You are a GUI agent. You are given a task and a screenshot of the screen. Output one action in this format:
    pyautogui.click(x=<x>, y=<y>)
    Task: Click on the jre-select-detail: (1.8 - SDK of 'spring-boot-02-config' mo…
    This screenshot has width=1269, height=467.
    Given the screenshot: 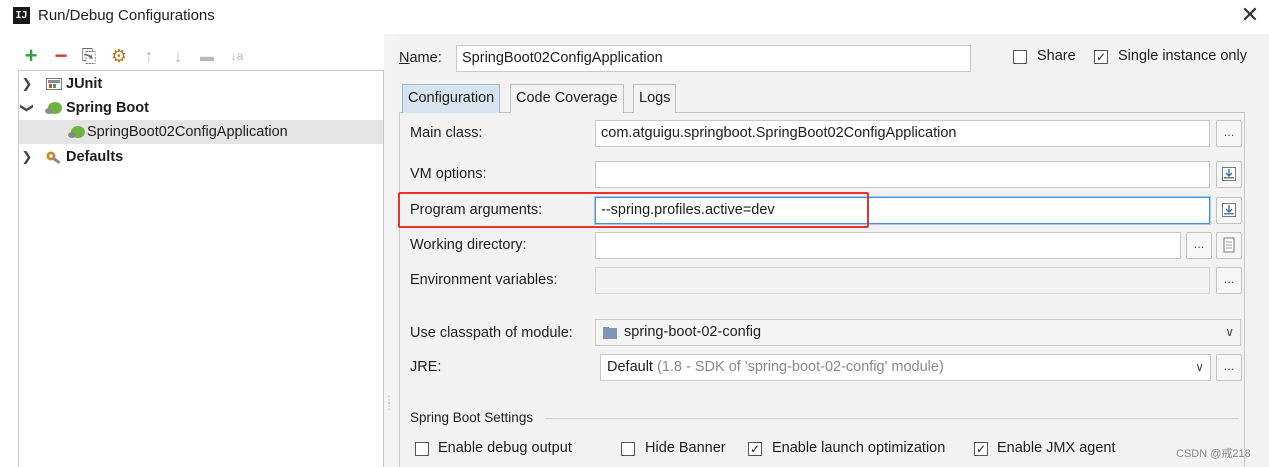 What is the action you would take?
    pyautogui.click(x=800, y=367)
    